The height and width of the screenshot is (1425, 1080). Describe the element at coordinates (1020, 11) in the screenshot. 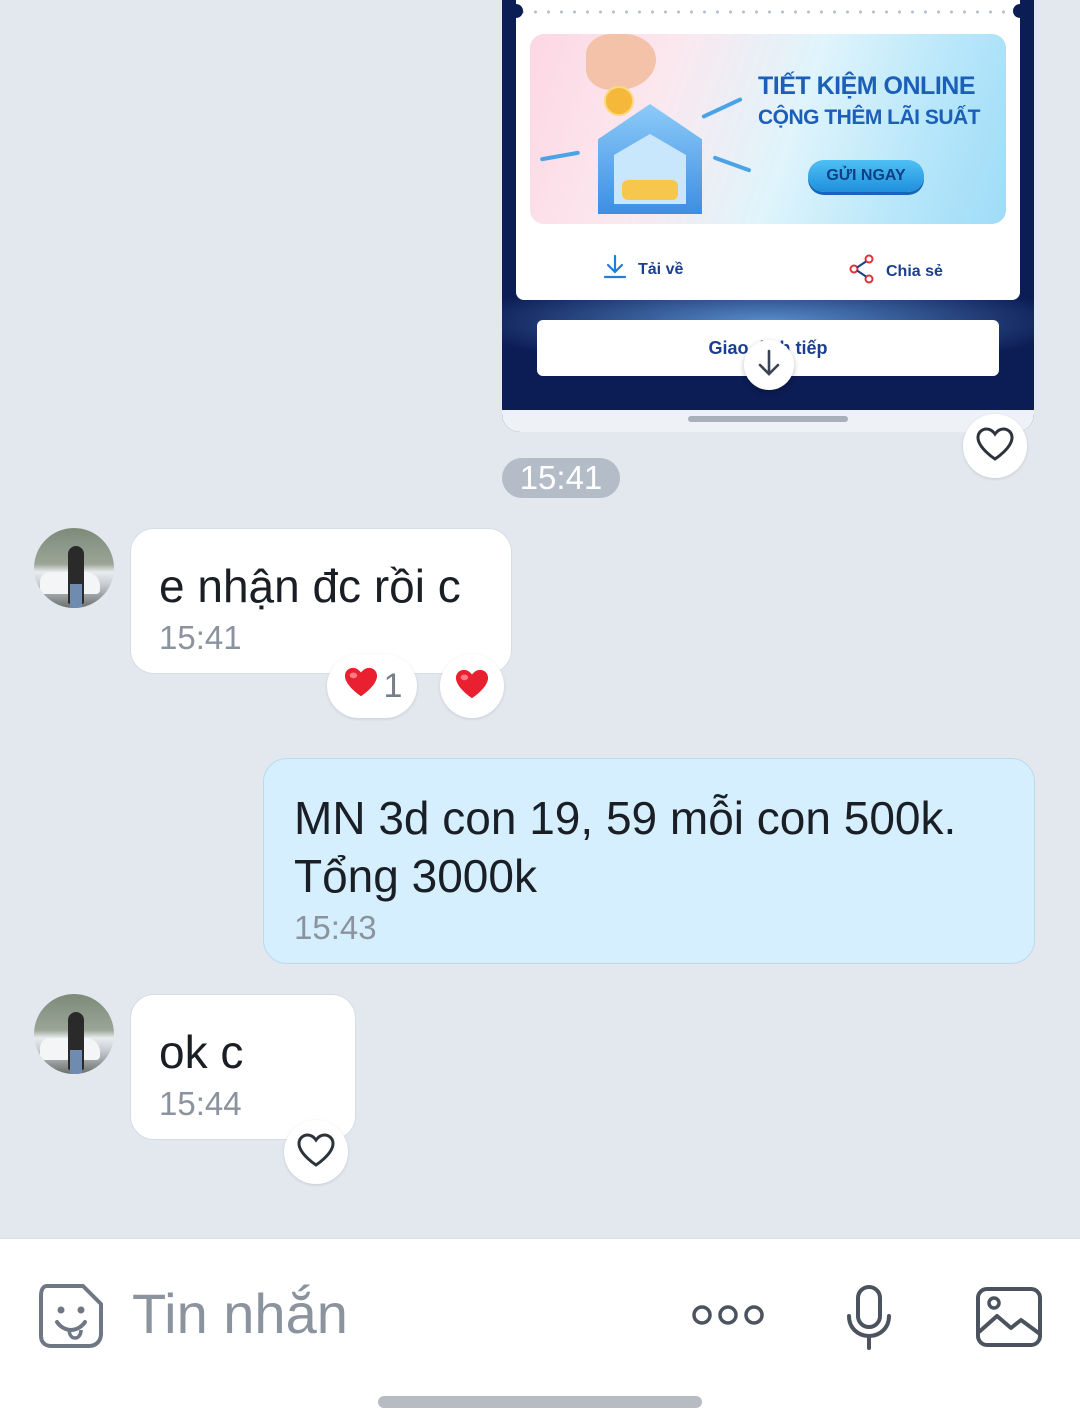

I see `perforation-notch-right` at that location.